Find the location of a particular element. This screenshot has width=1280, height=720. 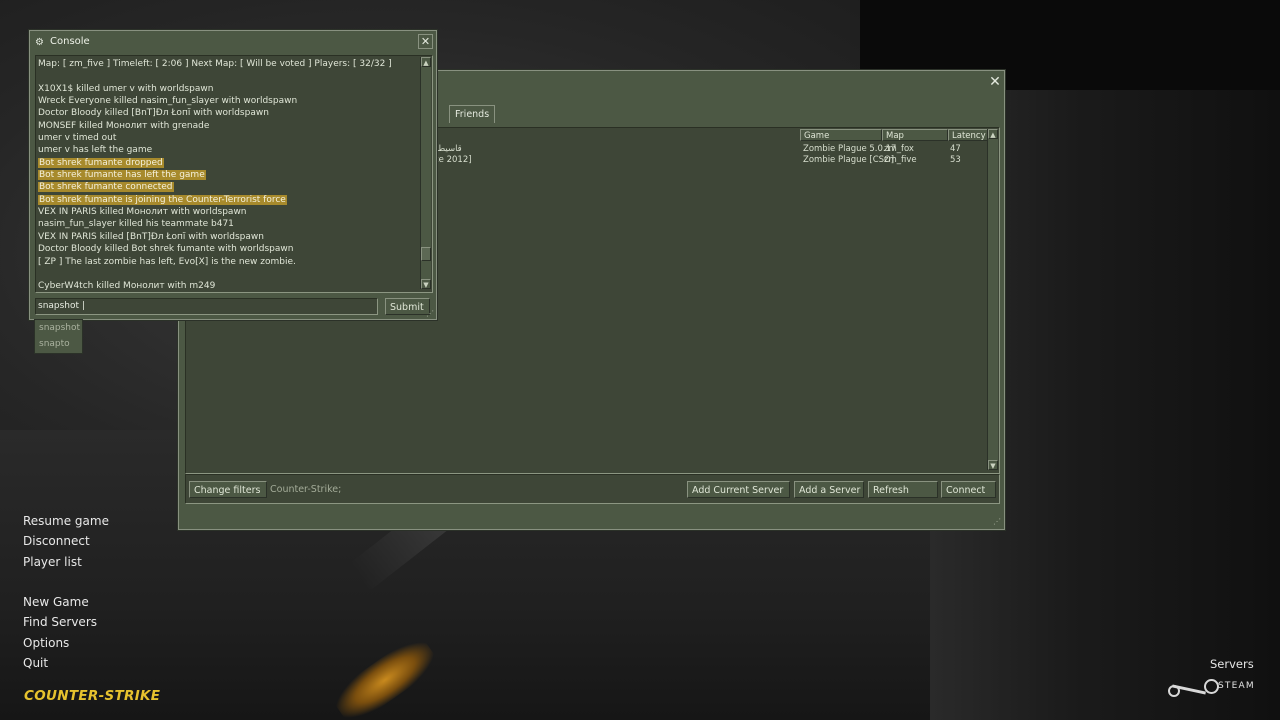

server-list-scrollbar: ▲ ▼ is located at coordinates (992, 299).